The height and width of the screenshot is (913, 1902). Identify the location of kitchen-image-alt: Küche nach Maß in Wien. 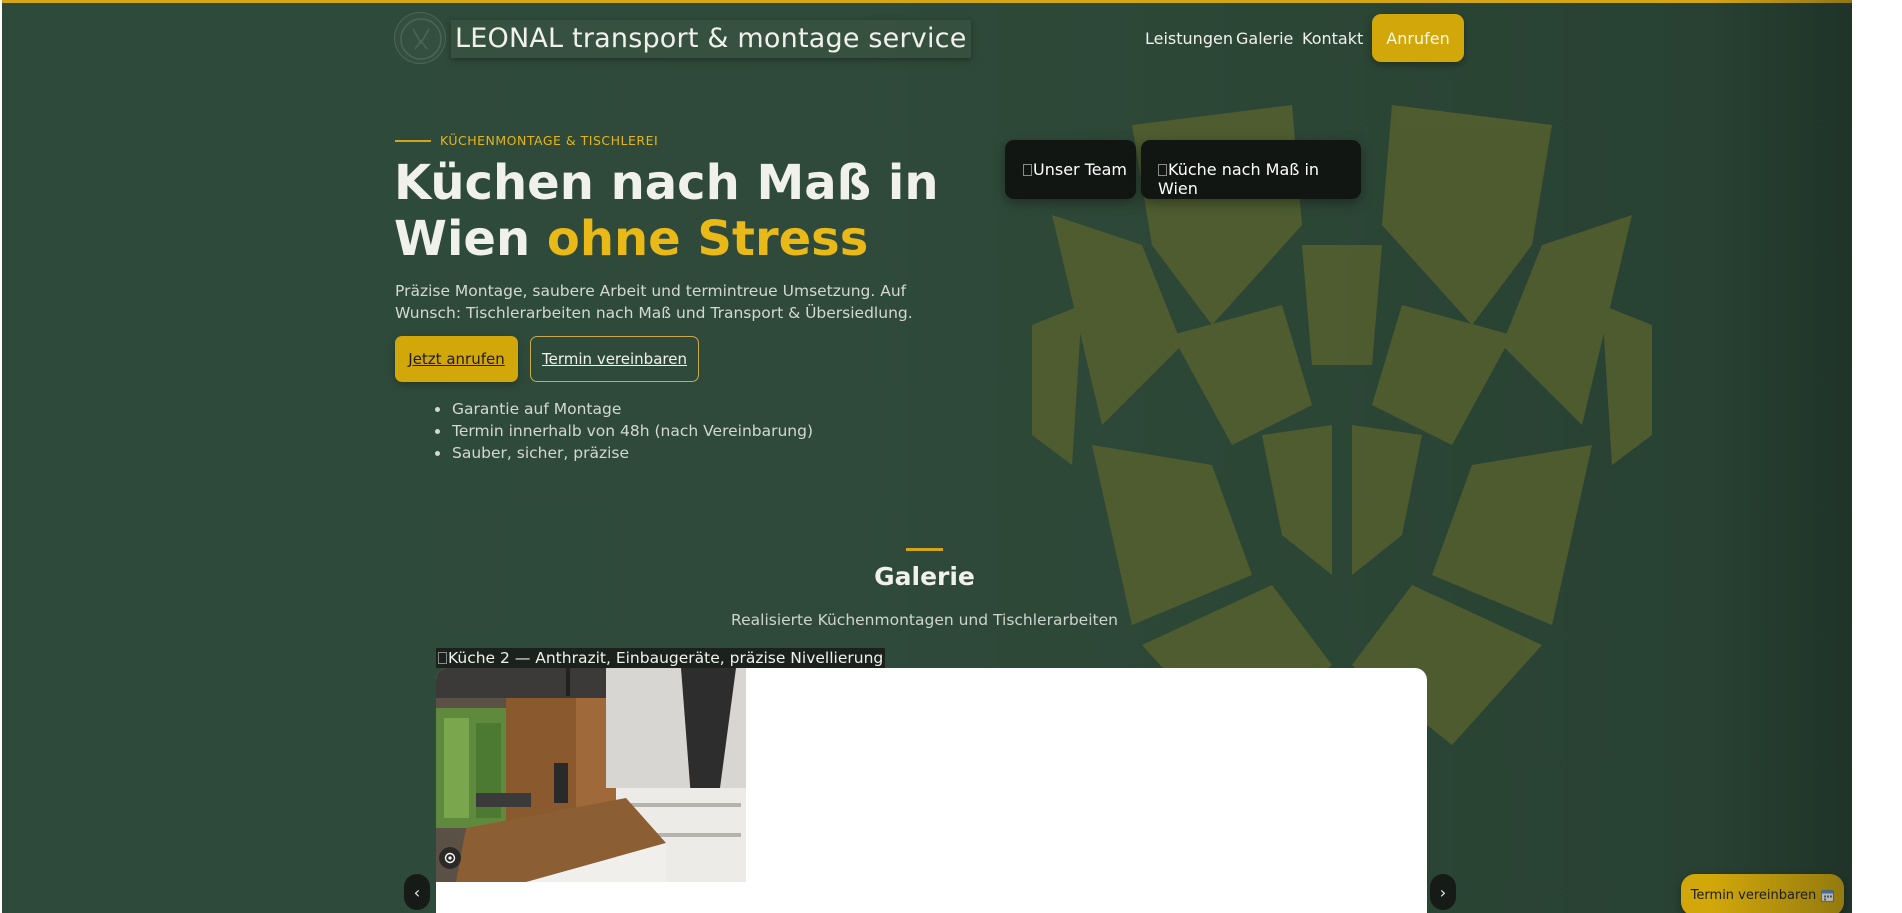
(1239, 179).